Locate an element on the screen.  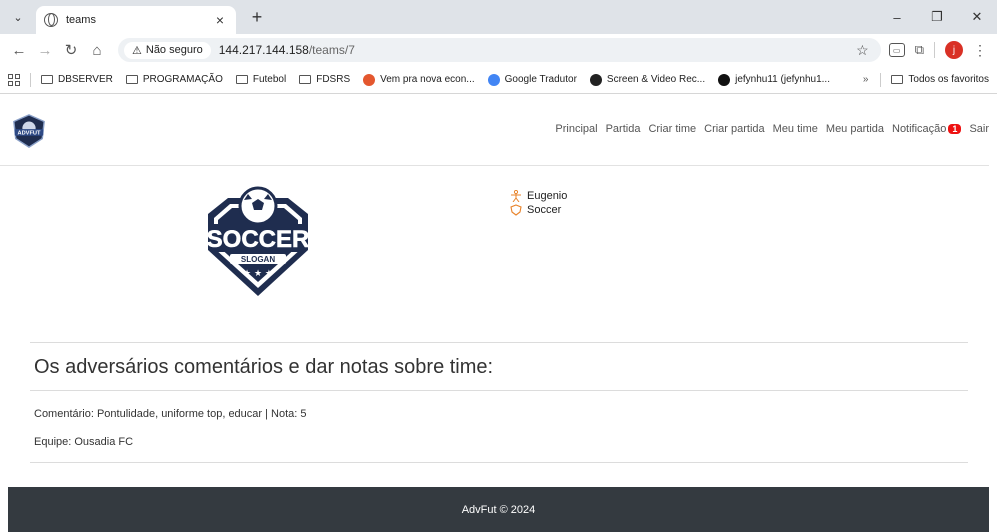
nav-link-notifica-o: Notificação 1 is located at coordinates (927, 129).